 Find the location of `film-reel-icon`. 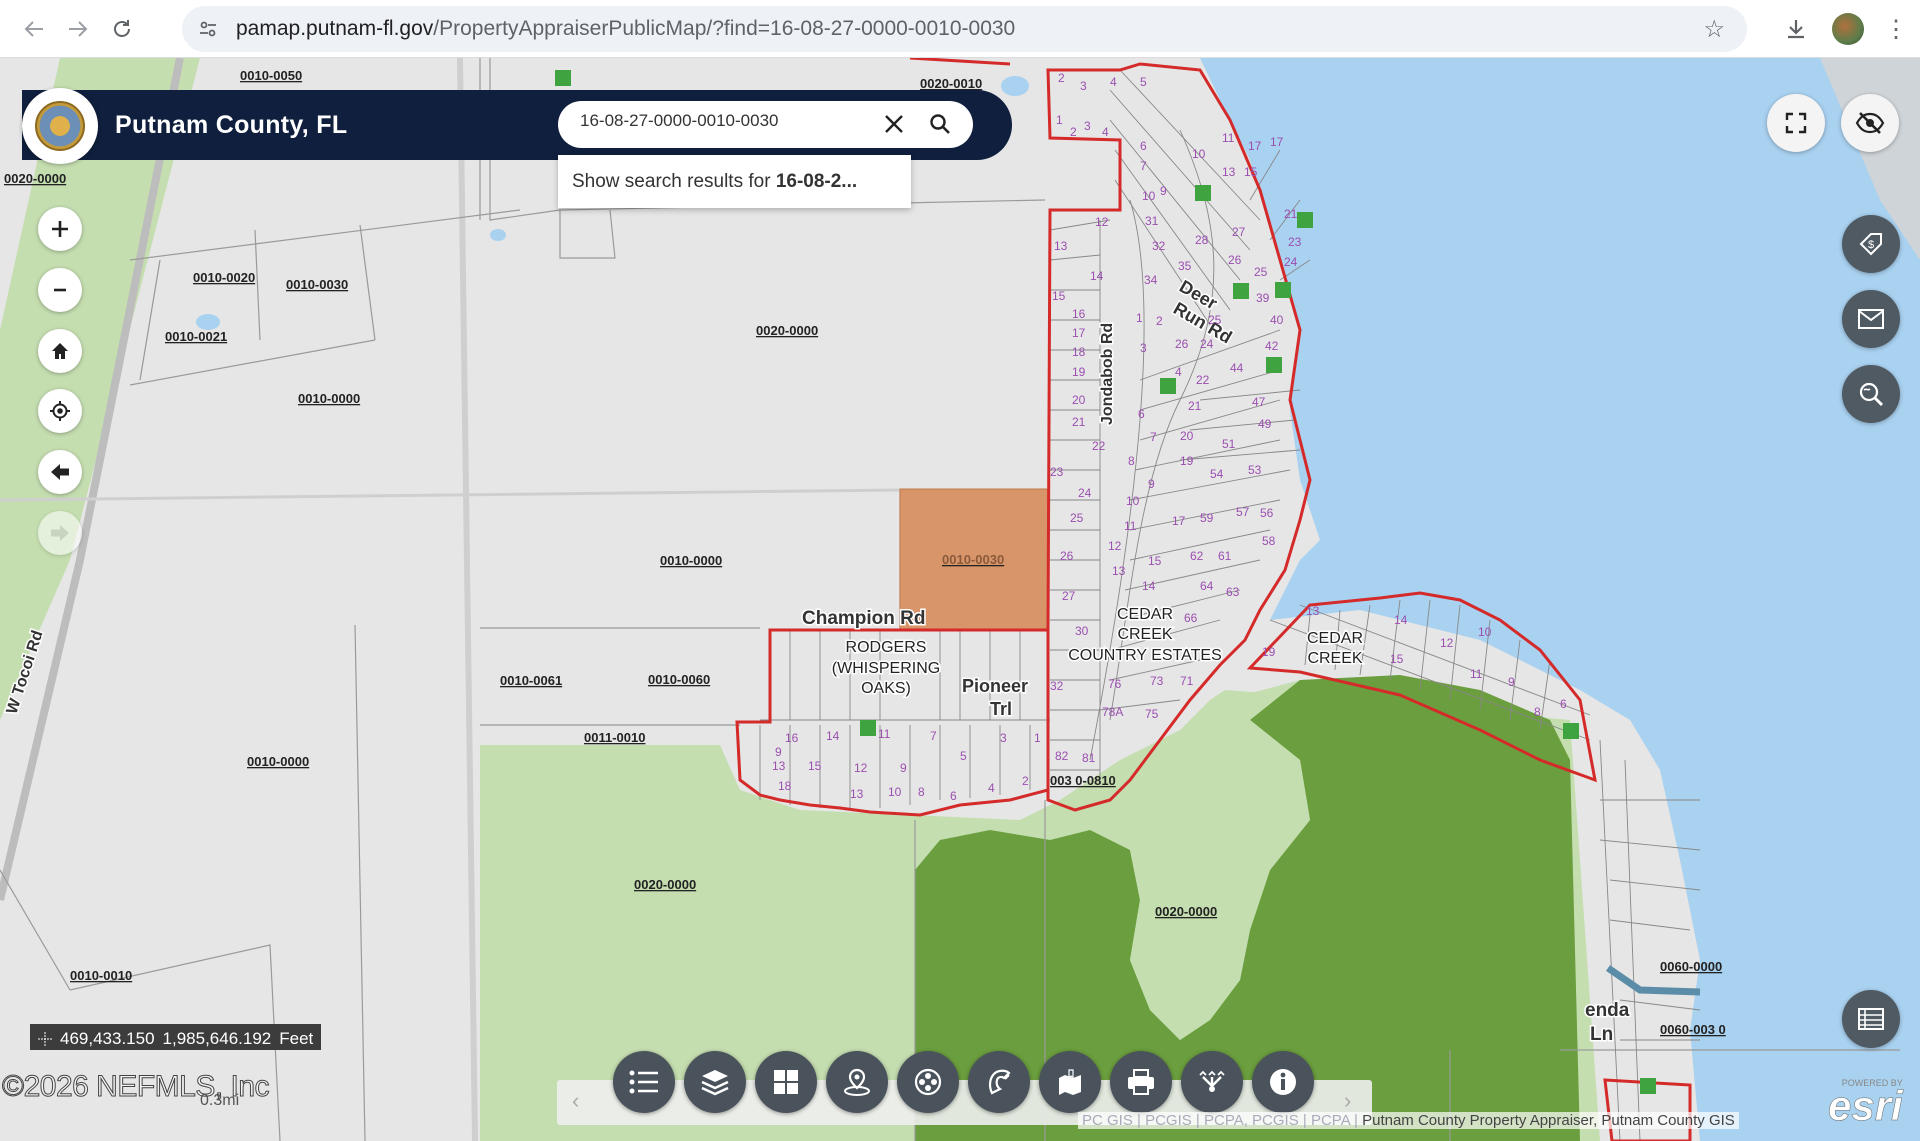

film-reel-icon is located at coordinates (928, 1082).